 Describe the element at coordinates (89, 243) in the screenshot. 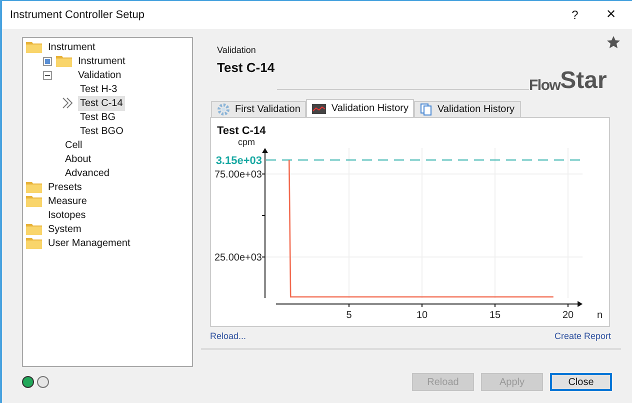

I see `tree-item: User Management` at that location.